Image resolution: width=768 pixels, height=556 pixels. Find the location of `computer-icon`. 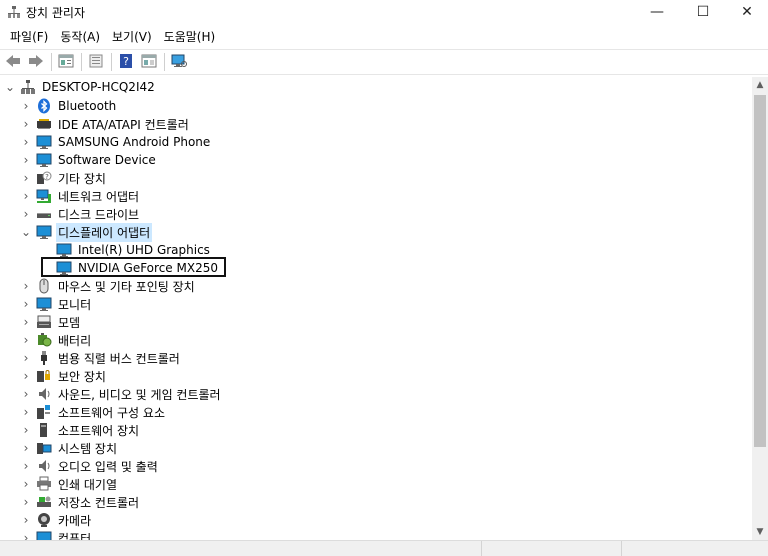

computer-icon is located at coordinates (44, 535).